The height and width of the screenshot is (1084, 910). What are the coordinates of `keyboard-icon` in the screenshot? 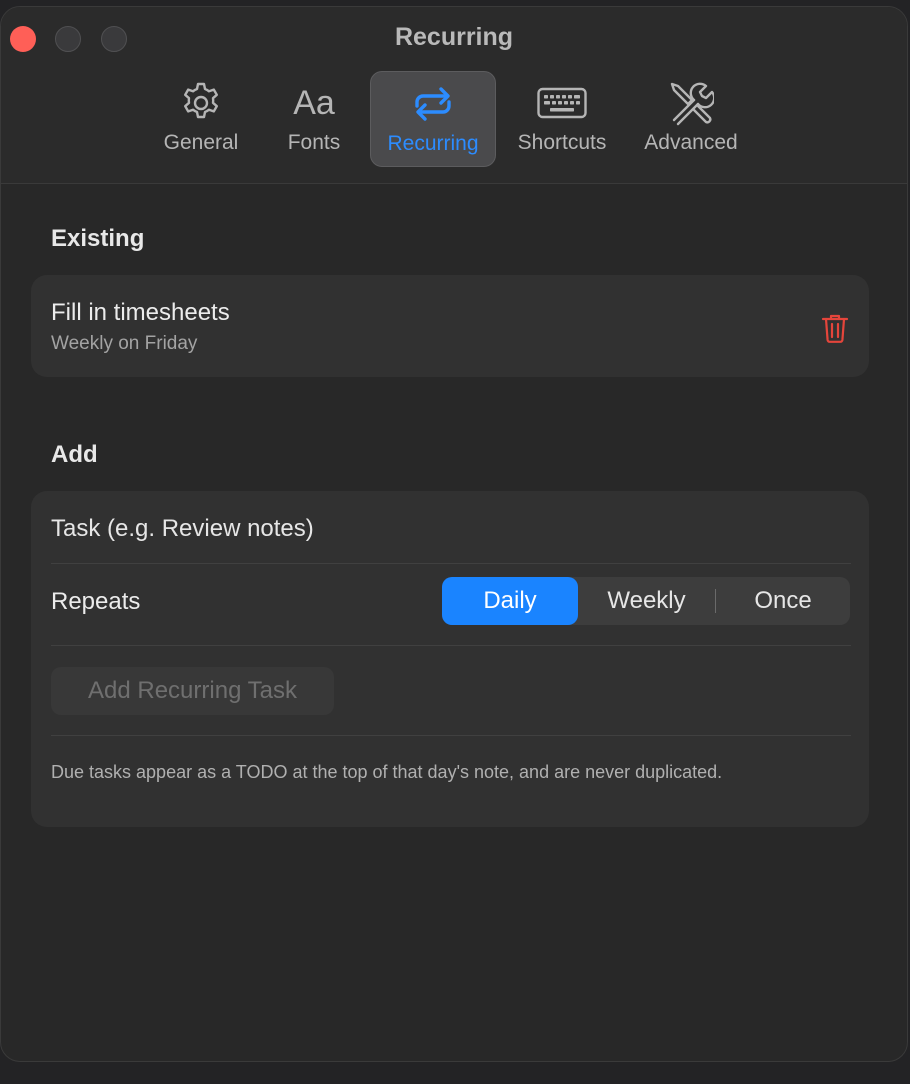 It's located at (562, 103).